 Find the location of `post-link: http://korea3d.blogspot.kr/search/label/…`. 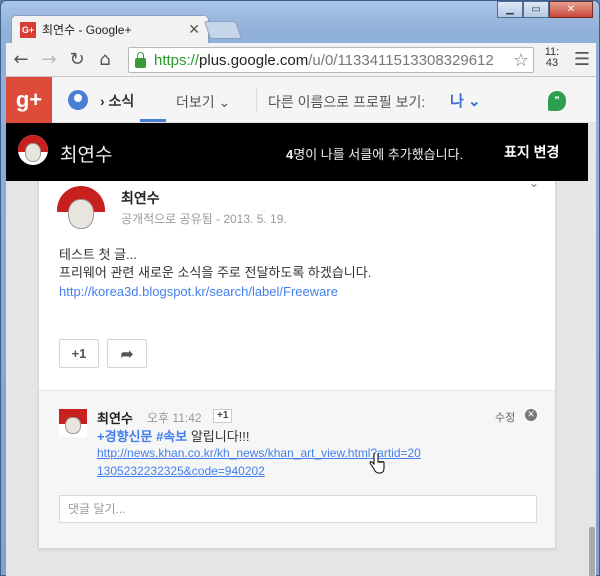

post-link: http://korea3d.blogspot.kr/search/label/… is located at coordinates (198, 291).